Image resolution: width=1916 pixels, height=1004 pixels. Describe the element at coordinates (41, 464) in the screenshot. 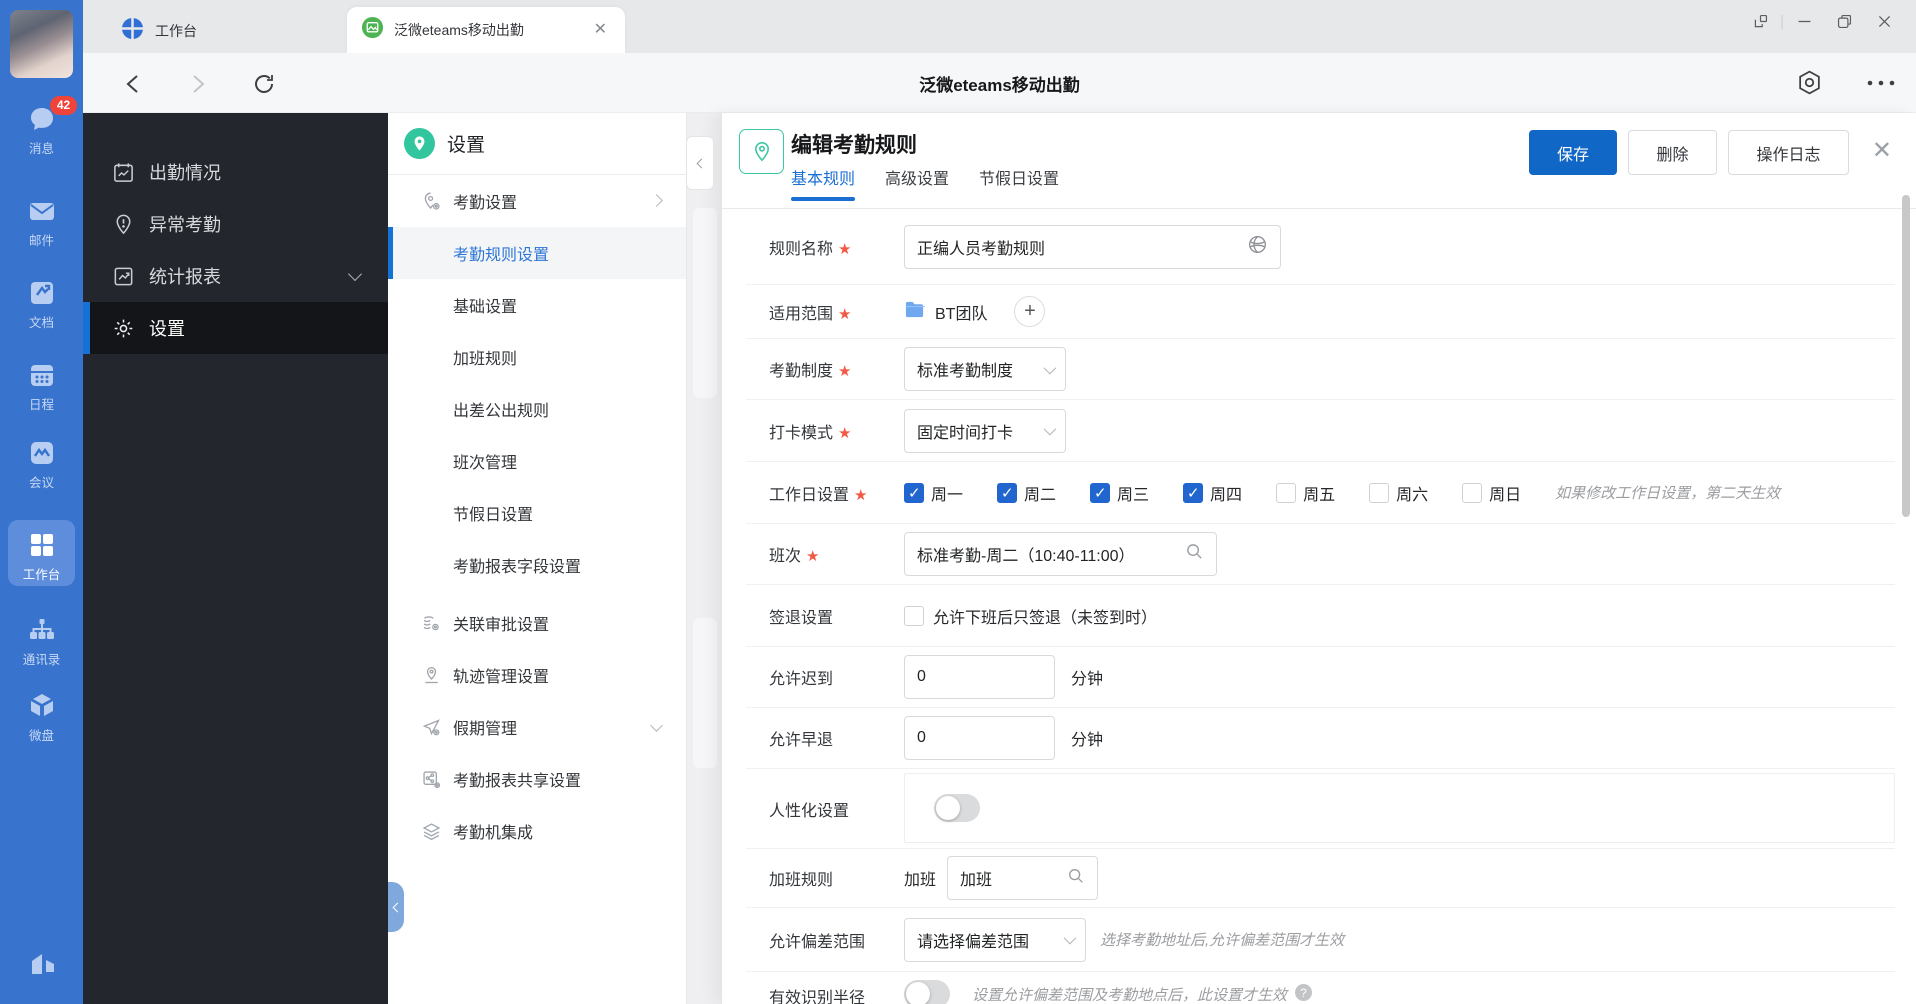

I see `sidebar-item-meeting: 会议` at that location.